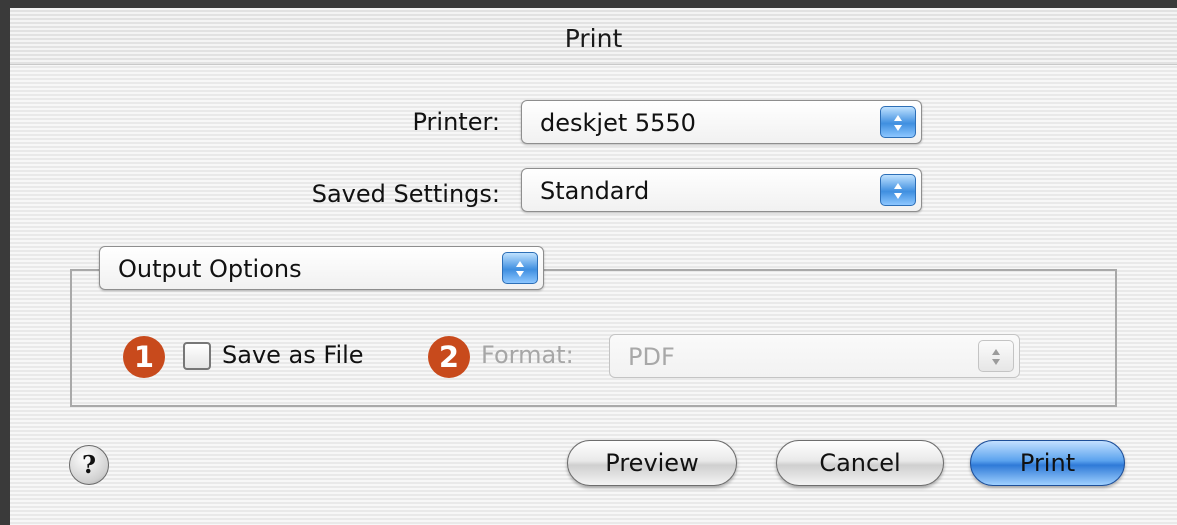 This screenshot has width=1177, height=525. Describe the element at coordinates (721, 122) in the screenshot. I see `printer-popup: deskjet 5550` at that location.